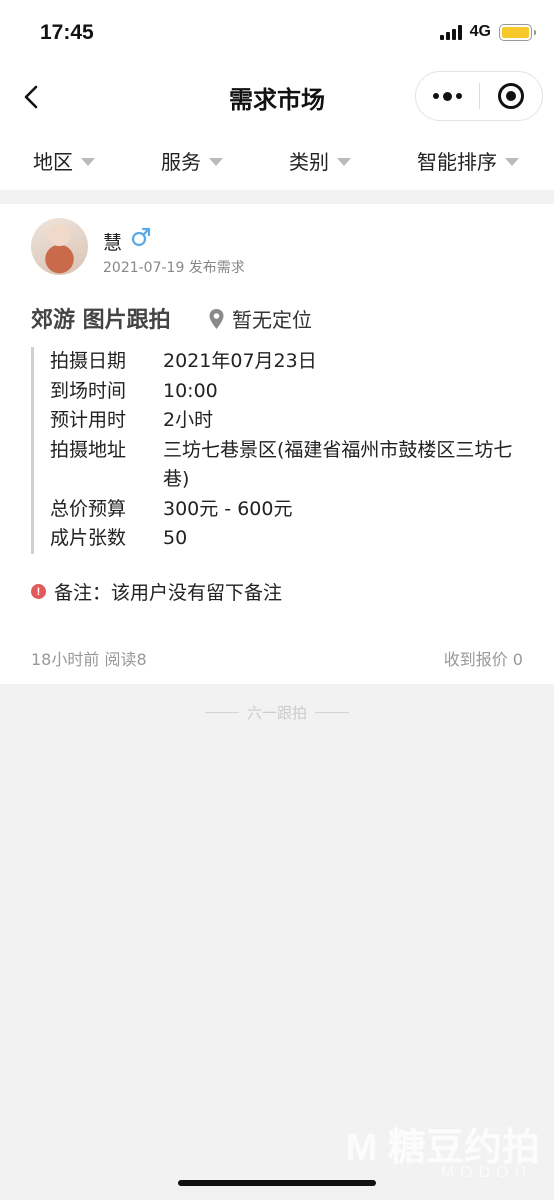 This screenshot has width=554, height=1200. I want to click on post-meta: 2021-07-19 发布需求, so click(174, 268).